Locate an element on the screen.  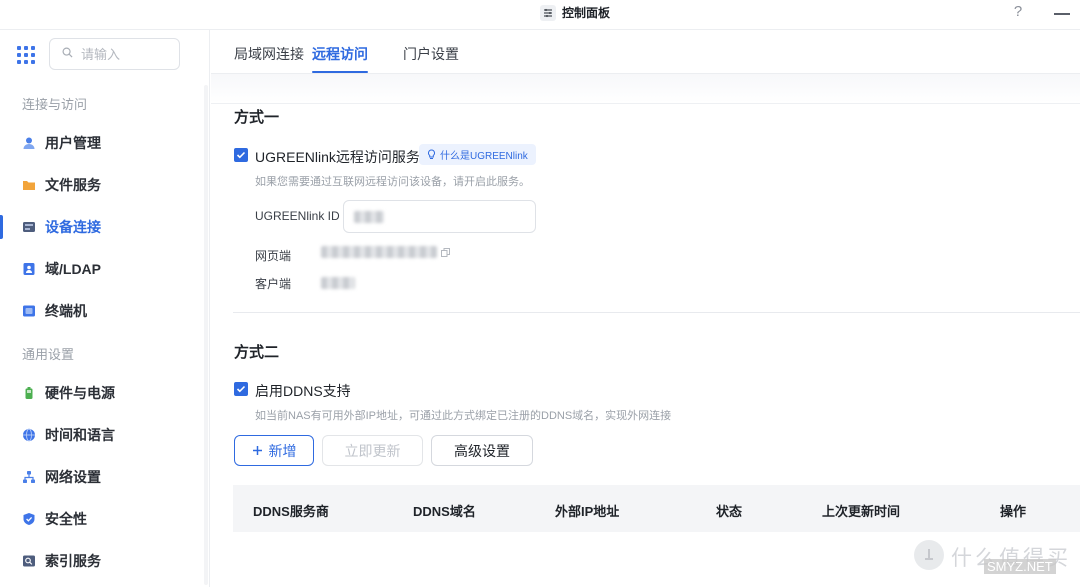
update-now-label: 立即更新 is located at coordinates (372, 450).